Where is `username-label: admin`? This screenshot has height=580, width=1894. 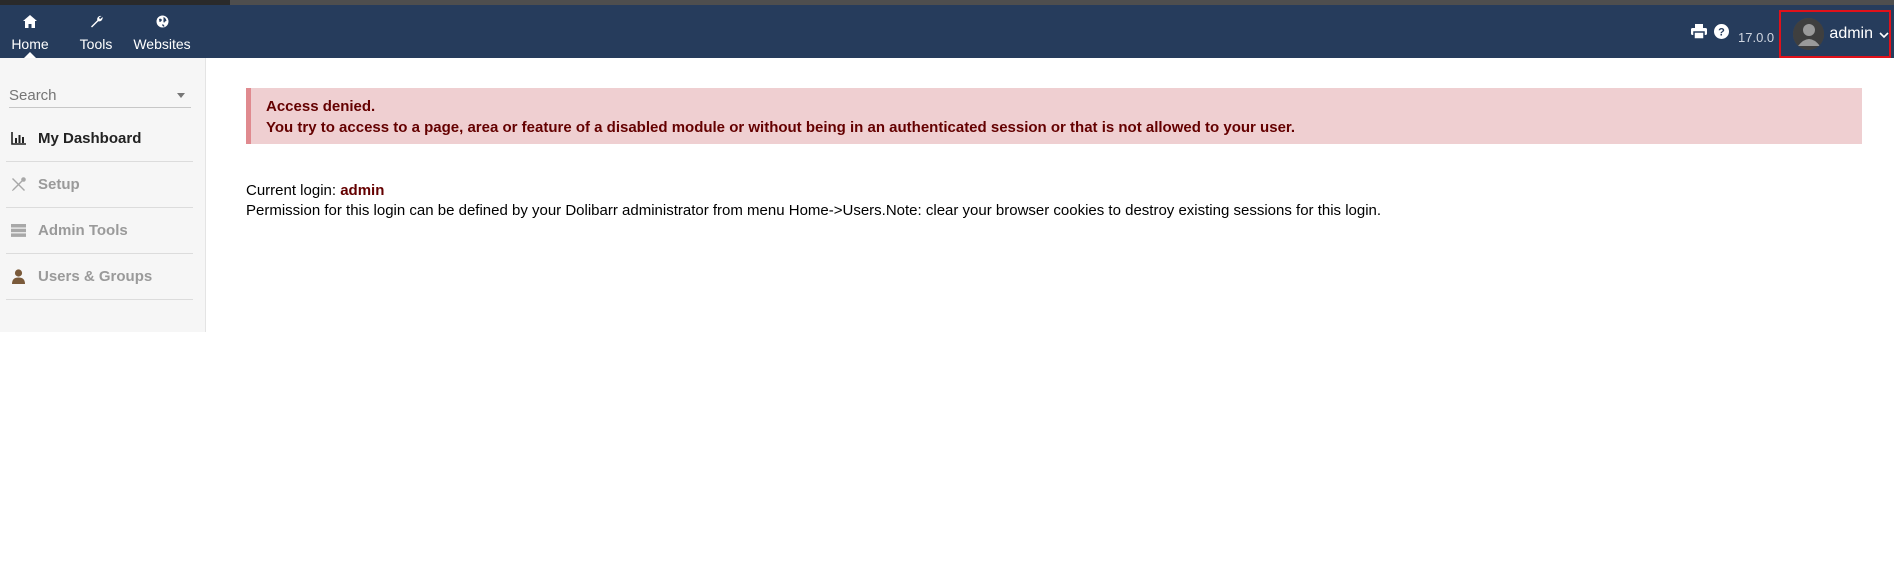 username-label: admin is located at coordinates (1851, 33).